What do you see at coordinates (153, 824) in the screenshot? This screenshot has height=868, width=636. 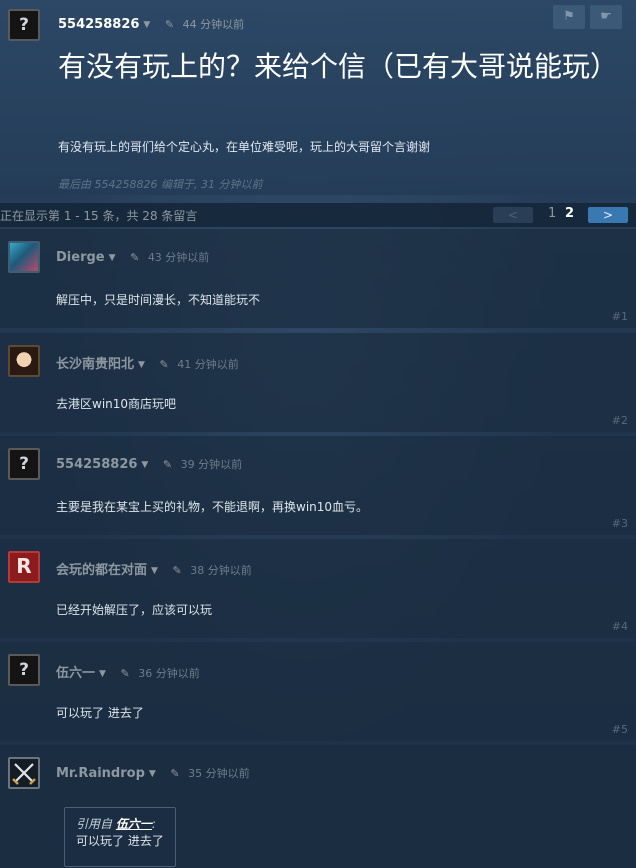 I see `quote-colon: :` at bounding box center [153, 824].